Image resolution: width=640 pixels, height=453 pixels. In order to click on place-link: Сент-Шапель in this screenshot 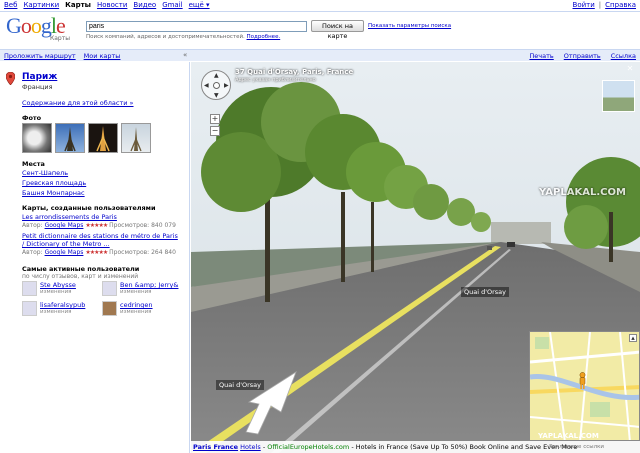, I will do `click(45, 173)`.